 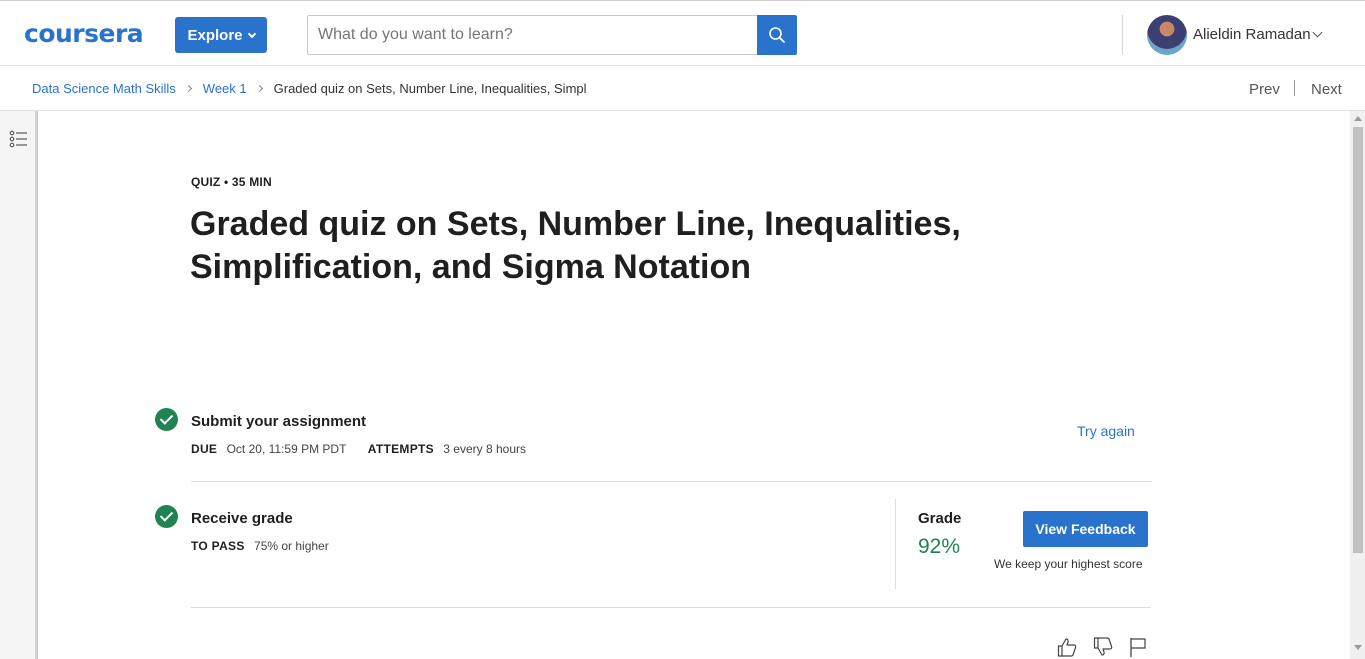 What do you see at coordinates (939, 546) in the screenshot?
I see `grade-value: 92%` at bounding box center [939, 546].